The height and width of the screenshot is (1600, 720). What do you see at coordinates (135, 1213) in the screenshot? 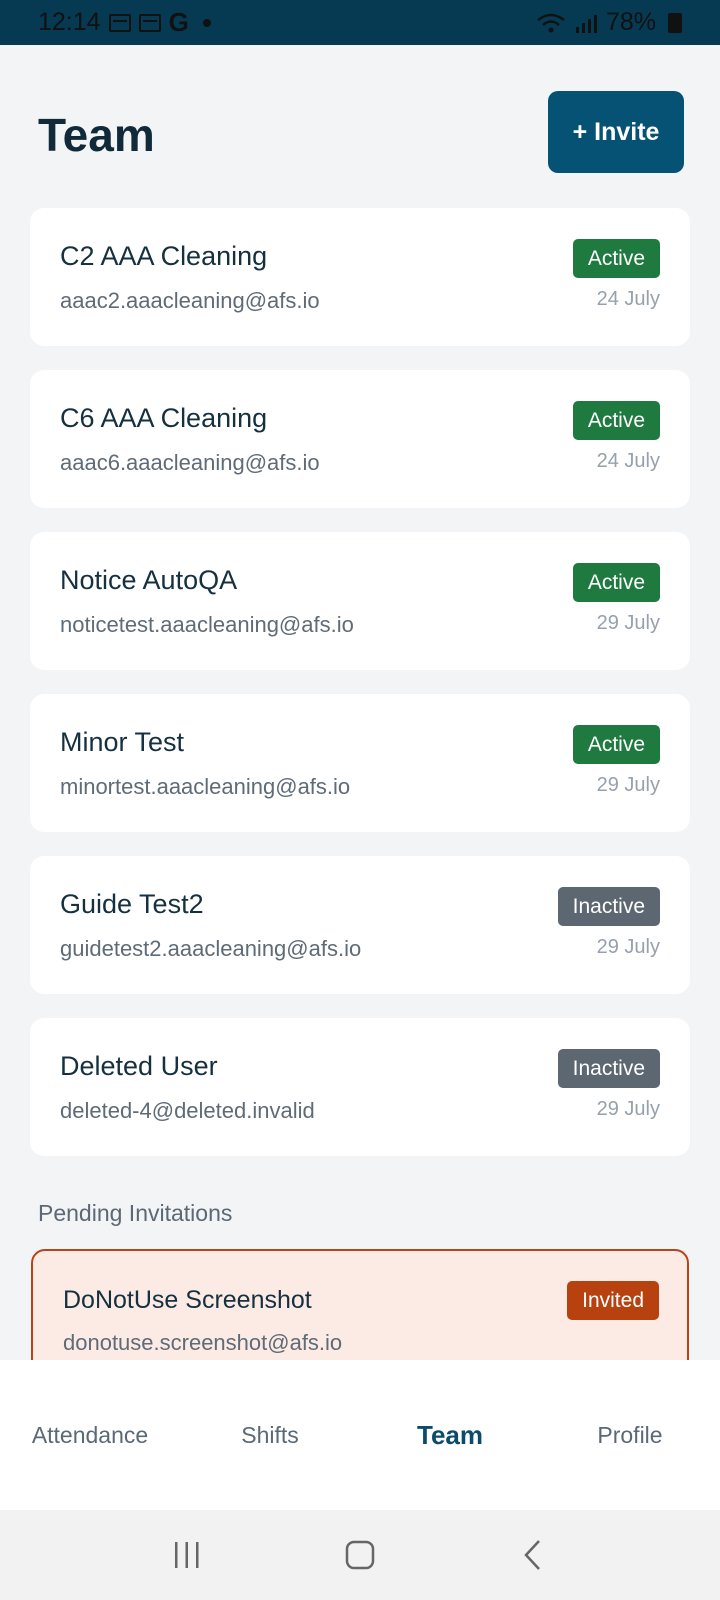
I see `pending-invitations-heading: Pending Invitations` at bounding box center [135, 1213].